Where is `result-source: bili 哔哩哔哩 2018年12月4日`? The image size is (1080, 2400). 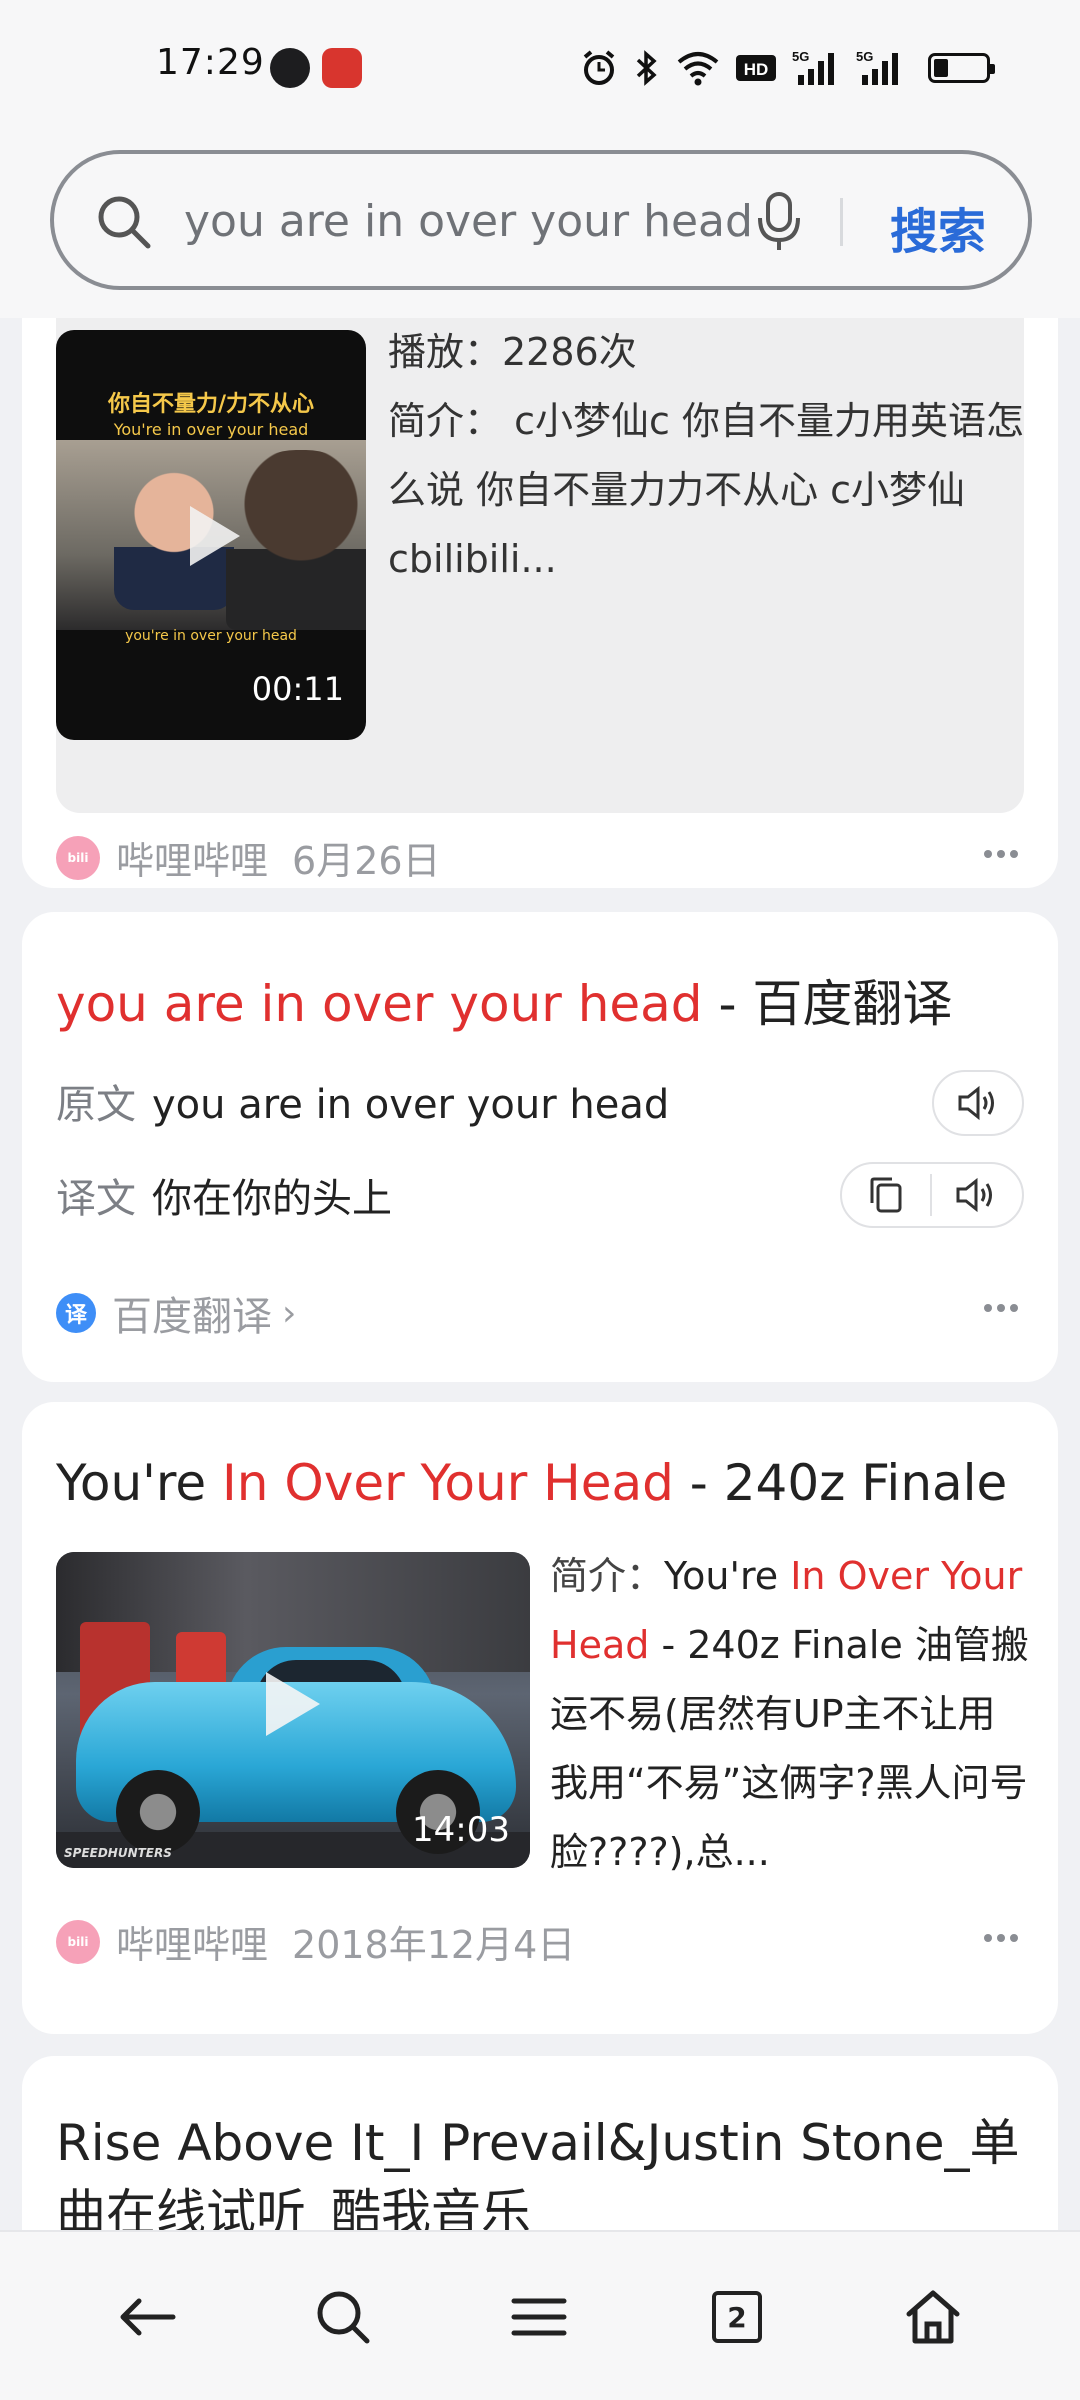 result-source: bili 哔哩哔哩 2018年12月4日 is located at coordinates (315, 1941).